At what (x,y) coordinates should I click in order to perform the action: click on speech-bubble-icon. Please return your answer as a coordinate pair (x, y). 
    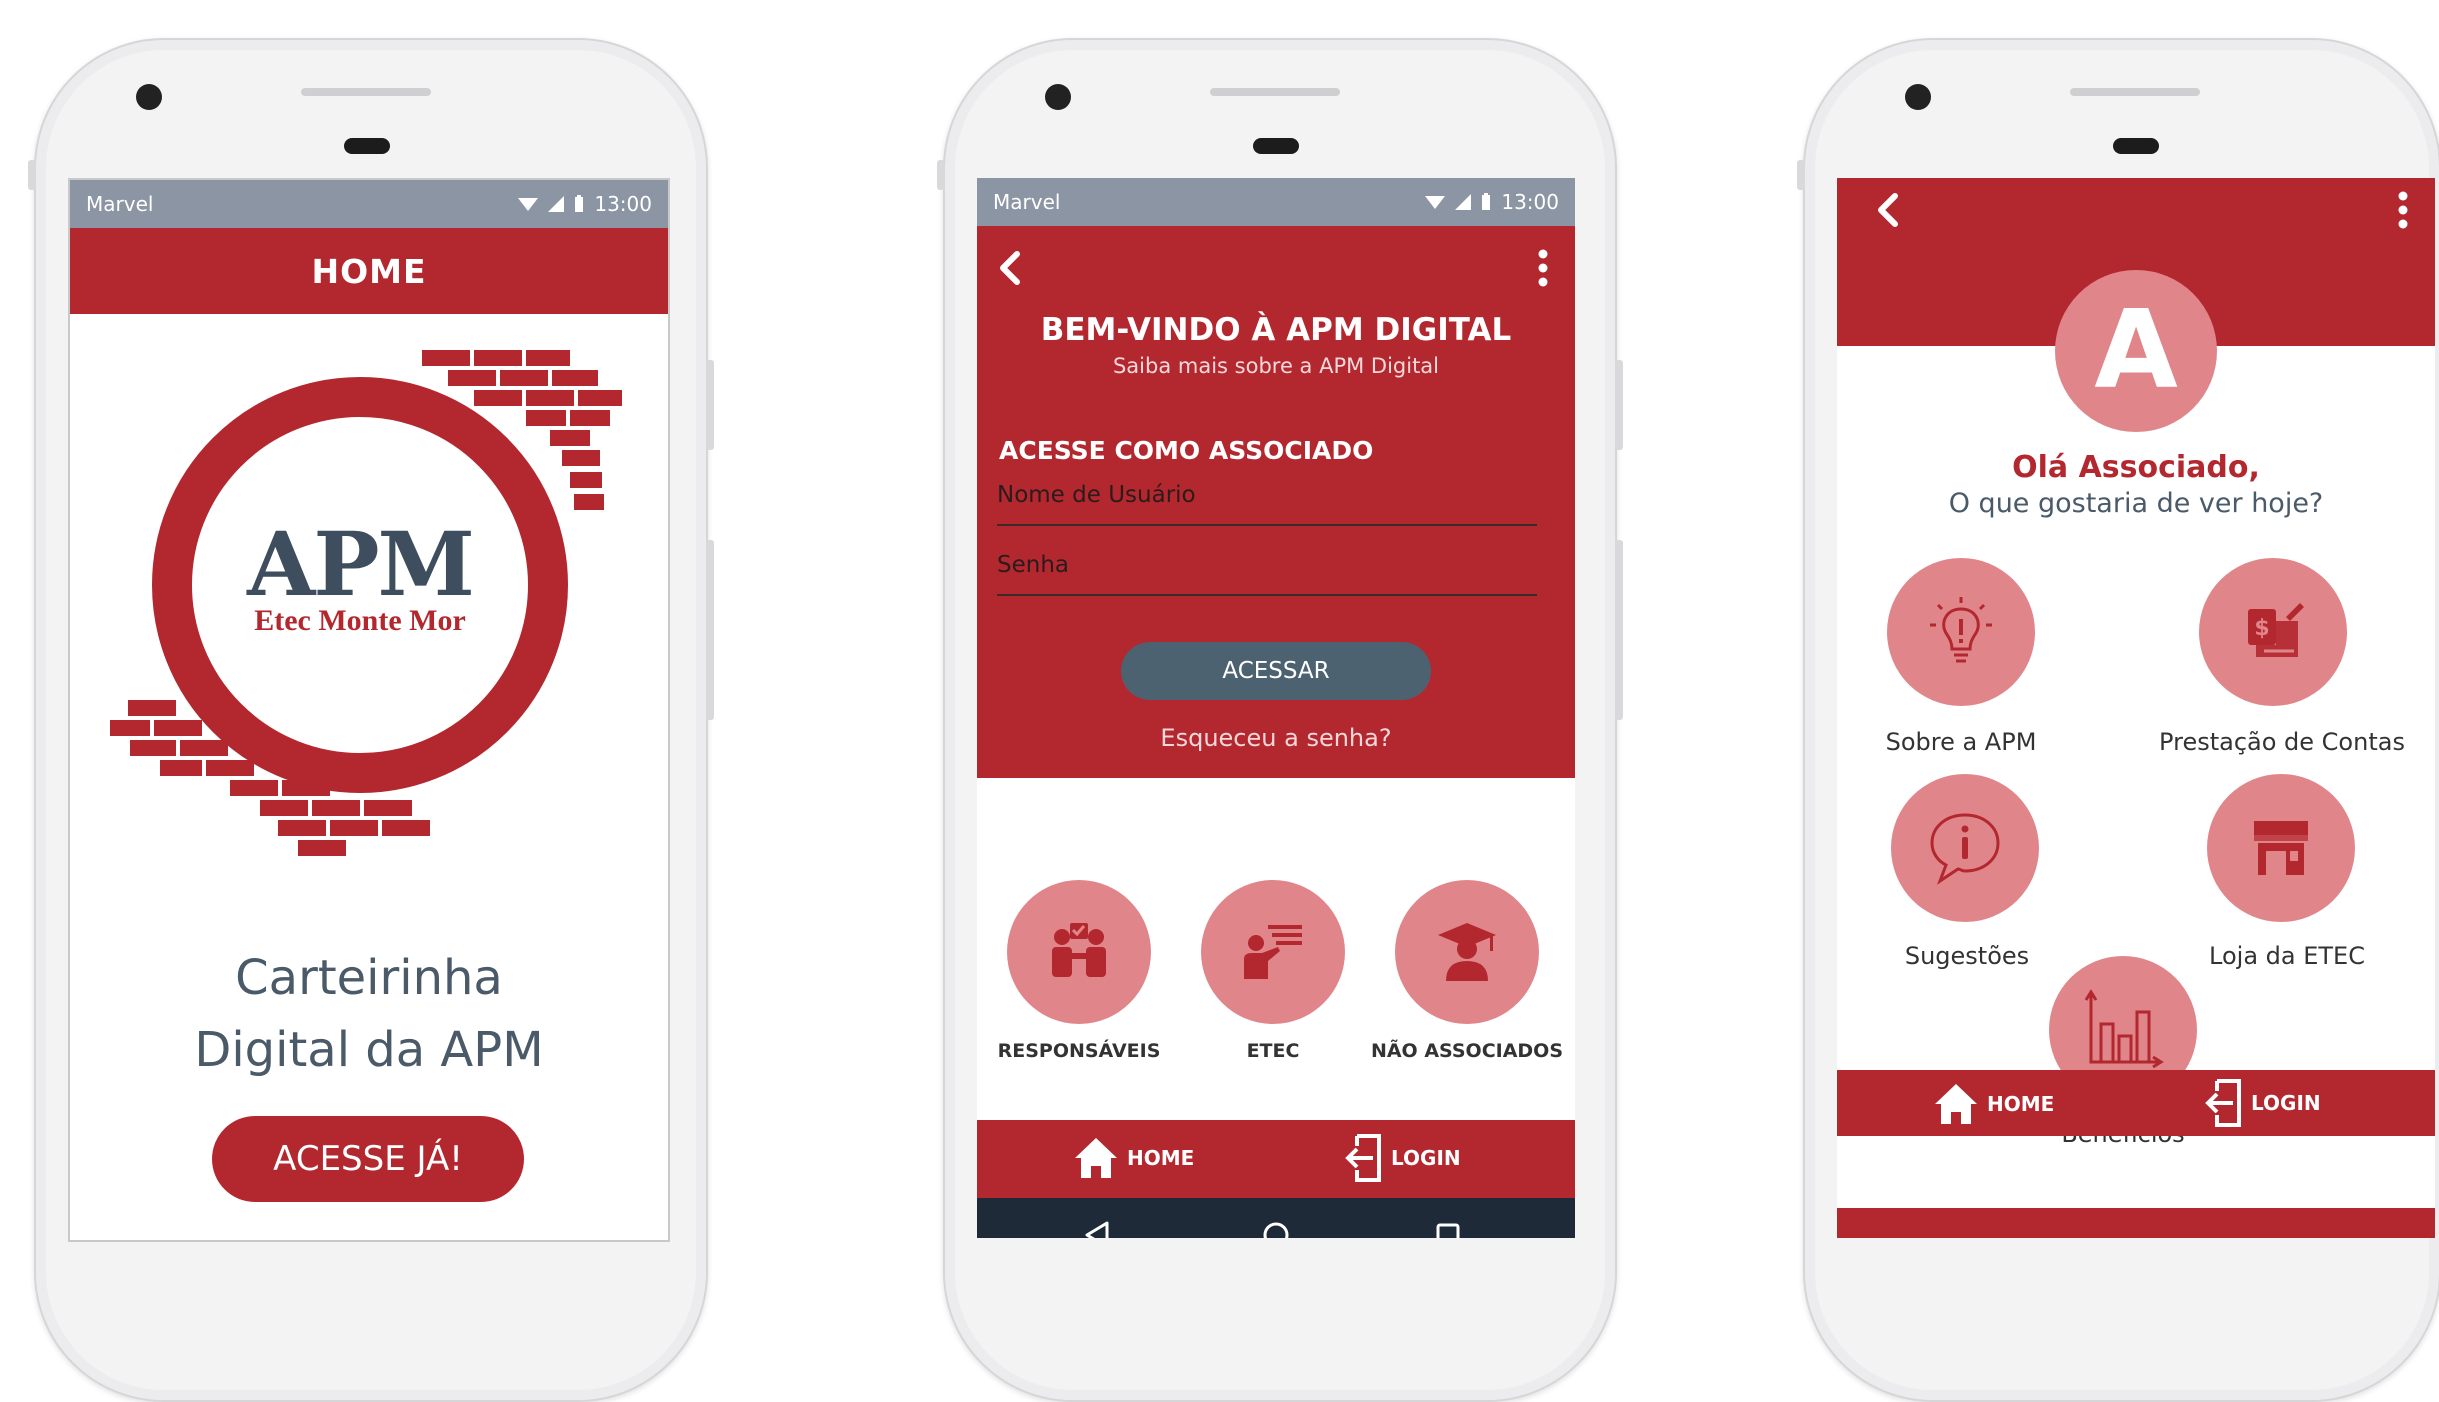
    Looking at the image, I should click on (1965, 849).